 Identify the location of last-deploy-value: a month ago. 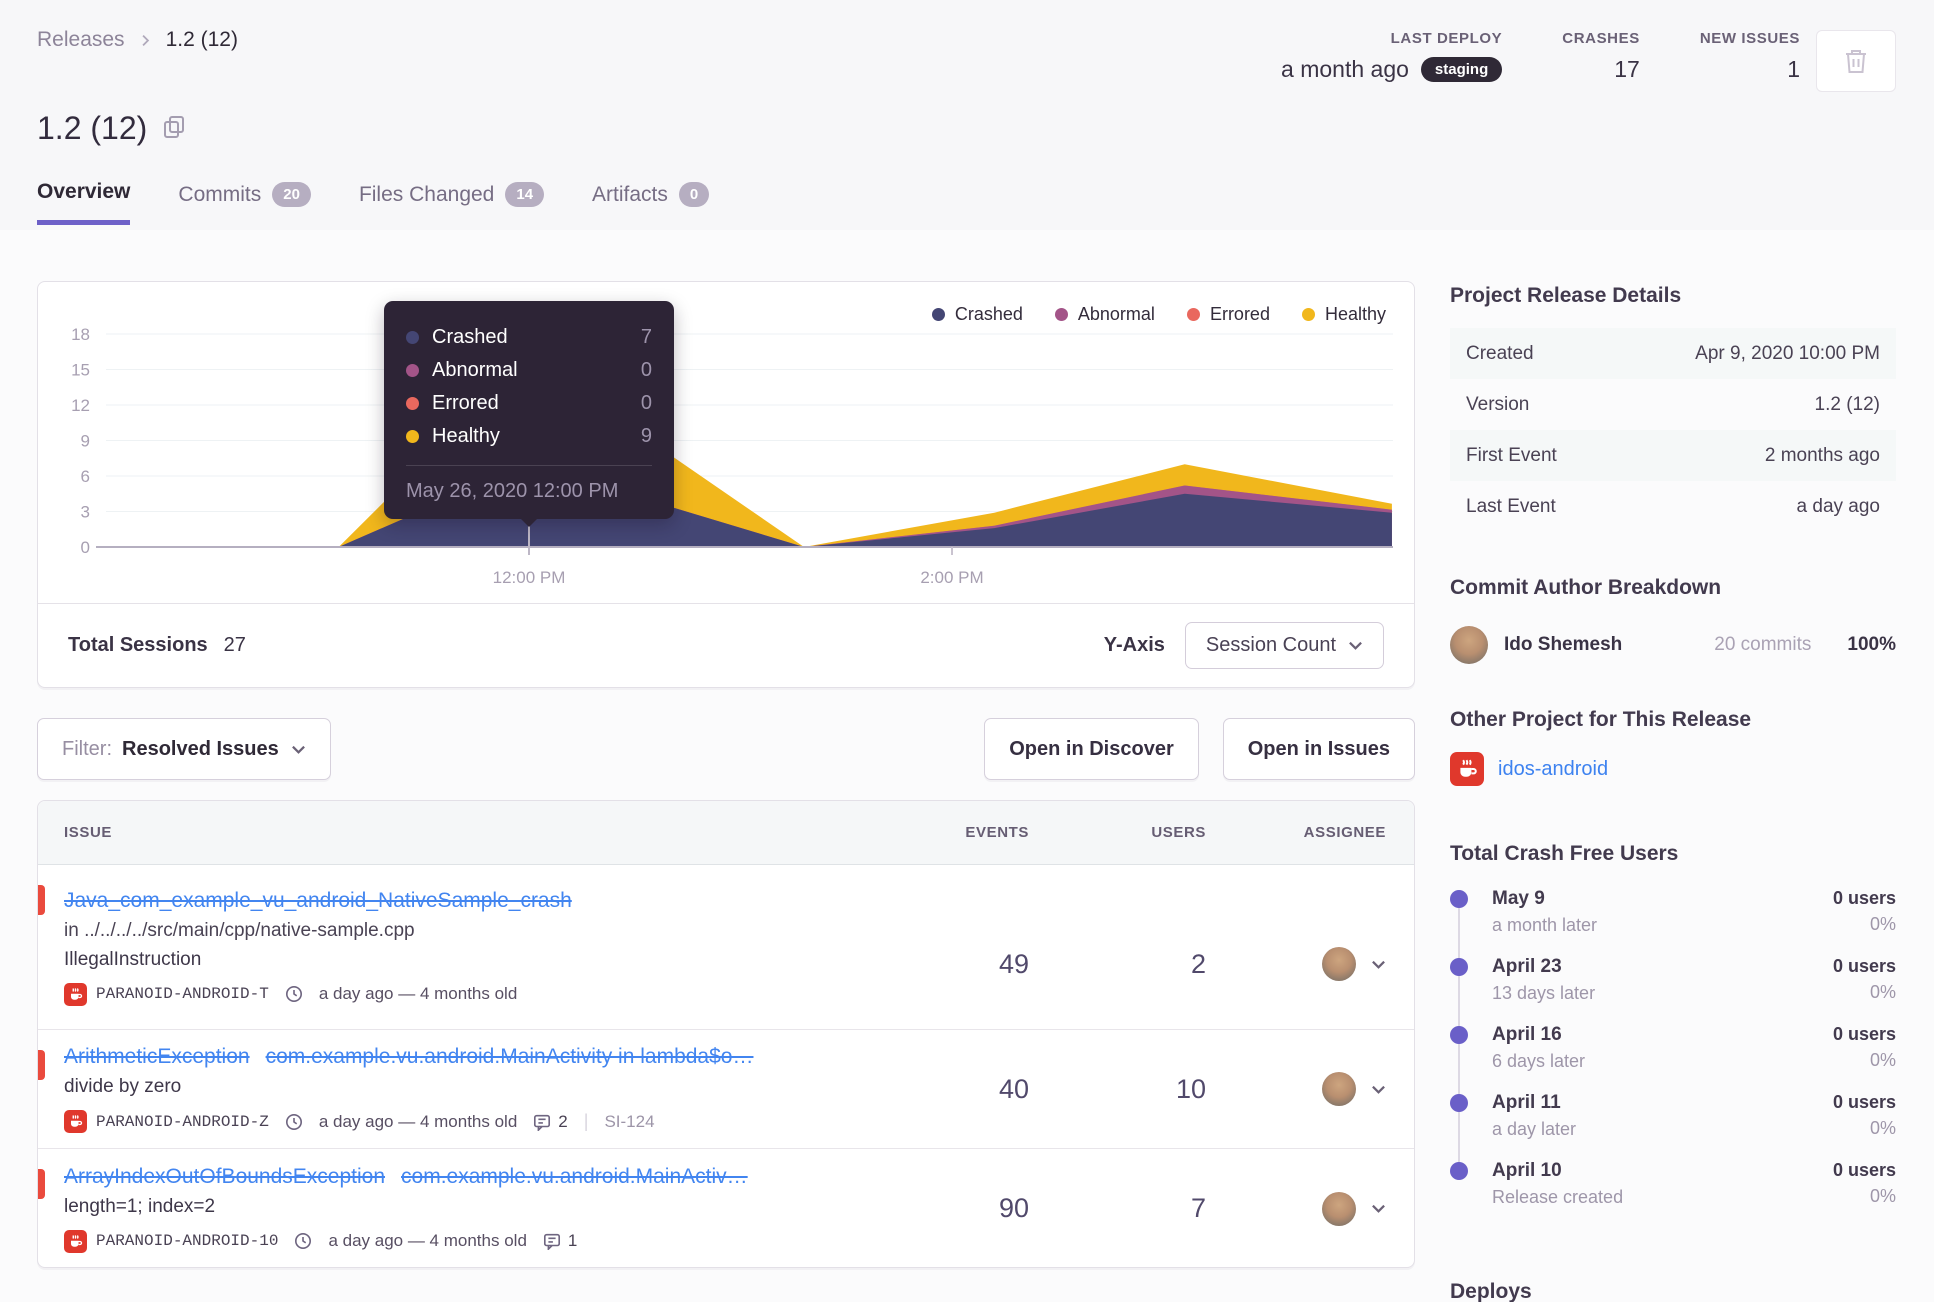
(1345, 69).